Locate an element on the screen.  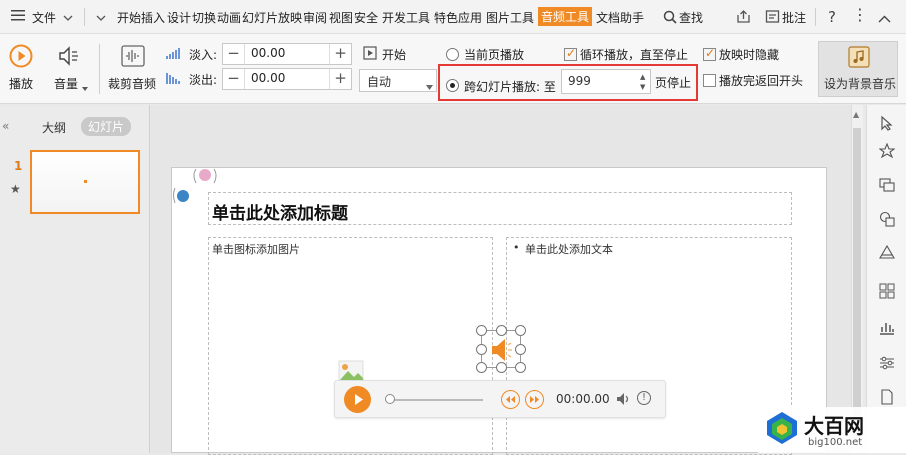
start-label: 开始 is located at coordinates (394, 55).